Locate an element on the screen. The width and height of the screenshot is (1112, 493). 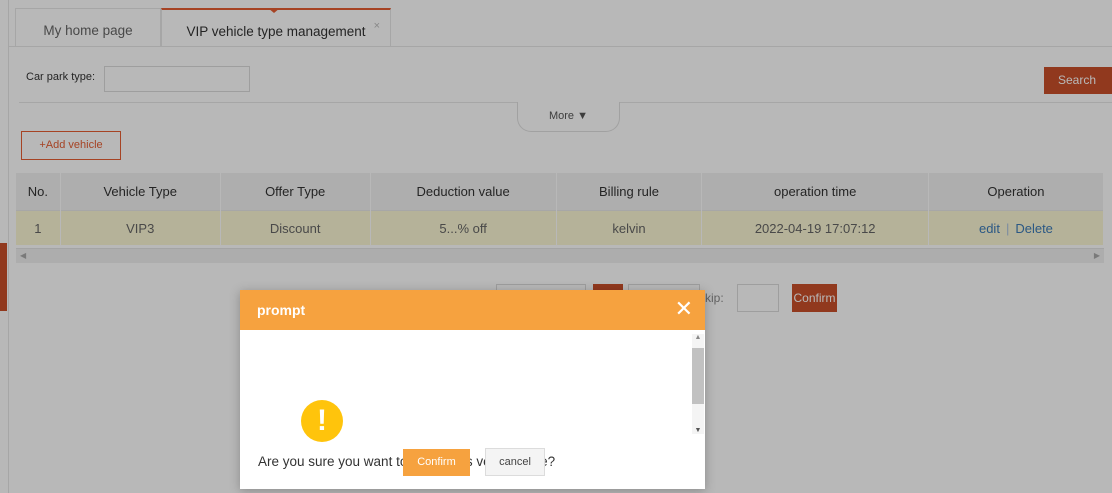
dialog-vertical-scrollbar: ▲ ▼ is located at coordinates (698, 384).